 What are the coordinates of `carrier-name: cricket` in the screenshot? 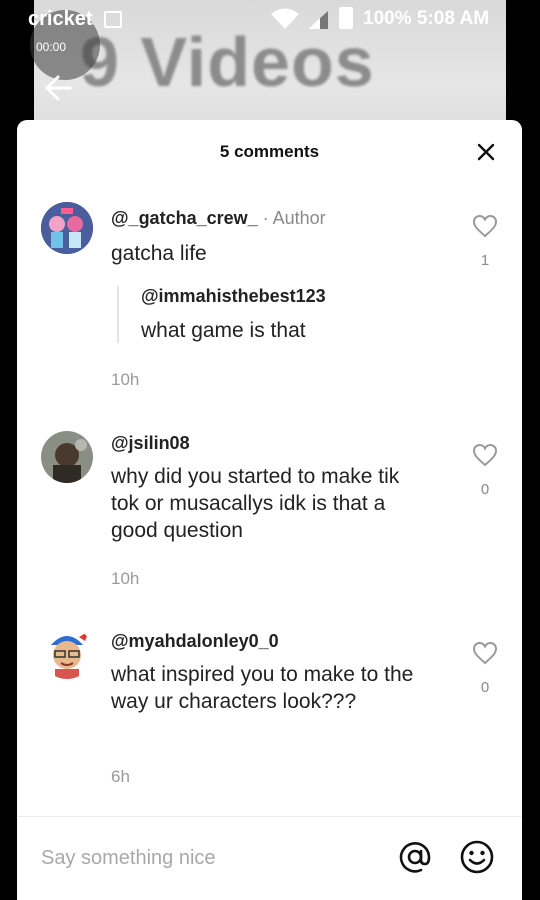 It's located at (60, 19).